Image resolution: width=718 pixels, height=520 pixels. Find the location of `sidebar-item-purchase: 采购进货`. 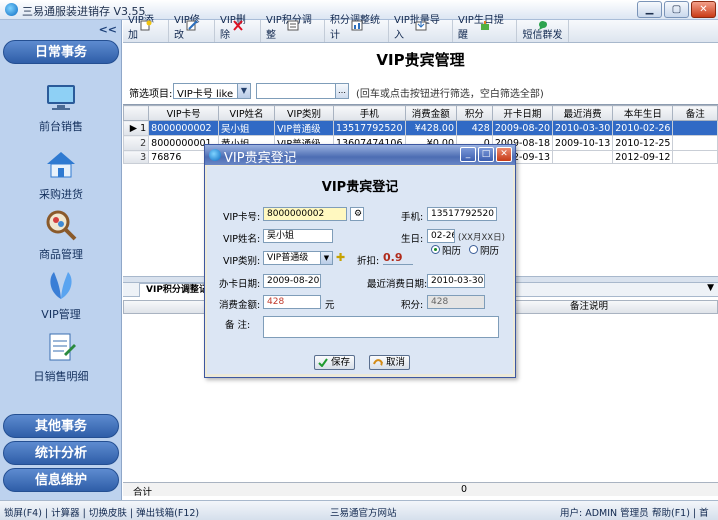

sidebar-item-purchase: 采购进货 is located at coordinates (61, 175).